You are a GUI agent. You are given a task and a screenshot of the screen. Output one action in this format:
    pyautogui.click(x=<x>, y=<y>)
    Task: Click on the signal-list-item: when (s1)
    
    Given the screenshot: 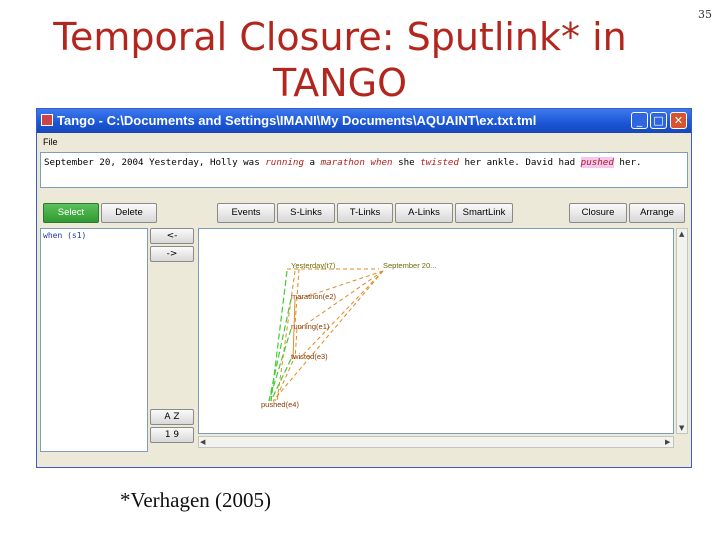 What is the action you would take?
    pyautogui.click(x=64, y=235)
    